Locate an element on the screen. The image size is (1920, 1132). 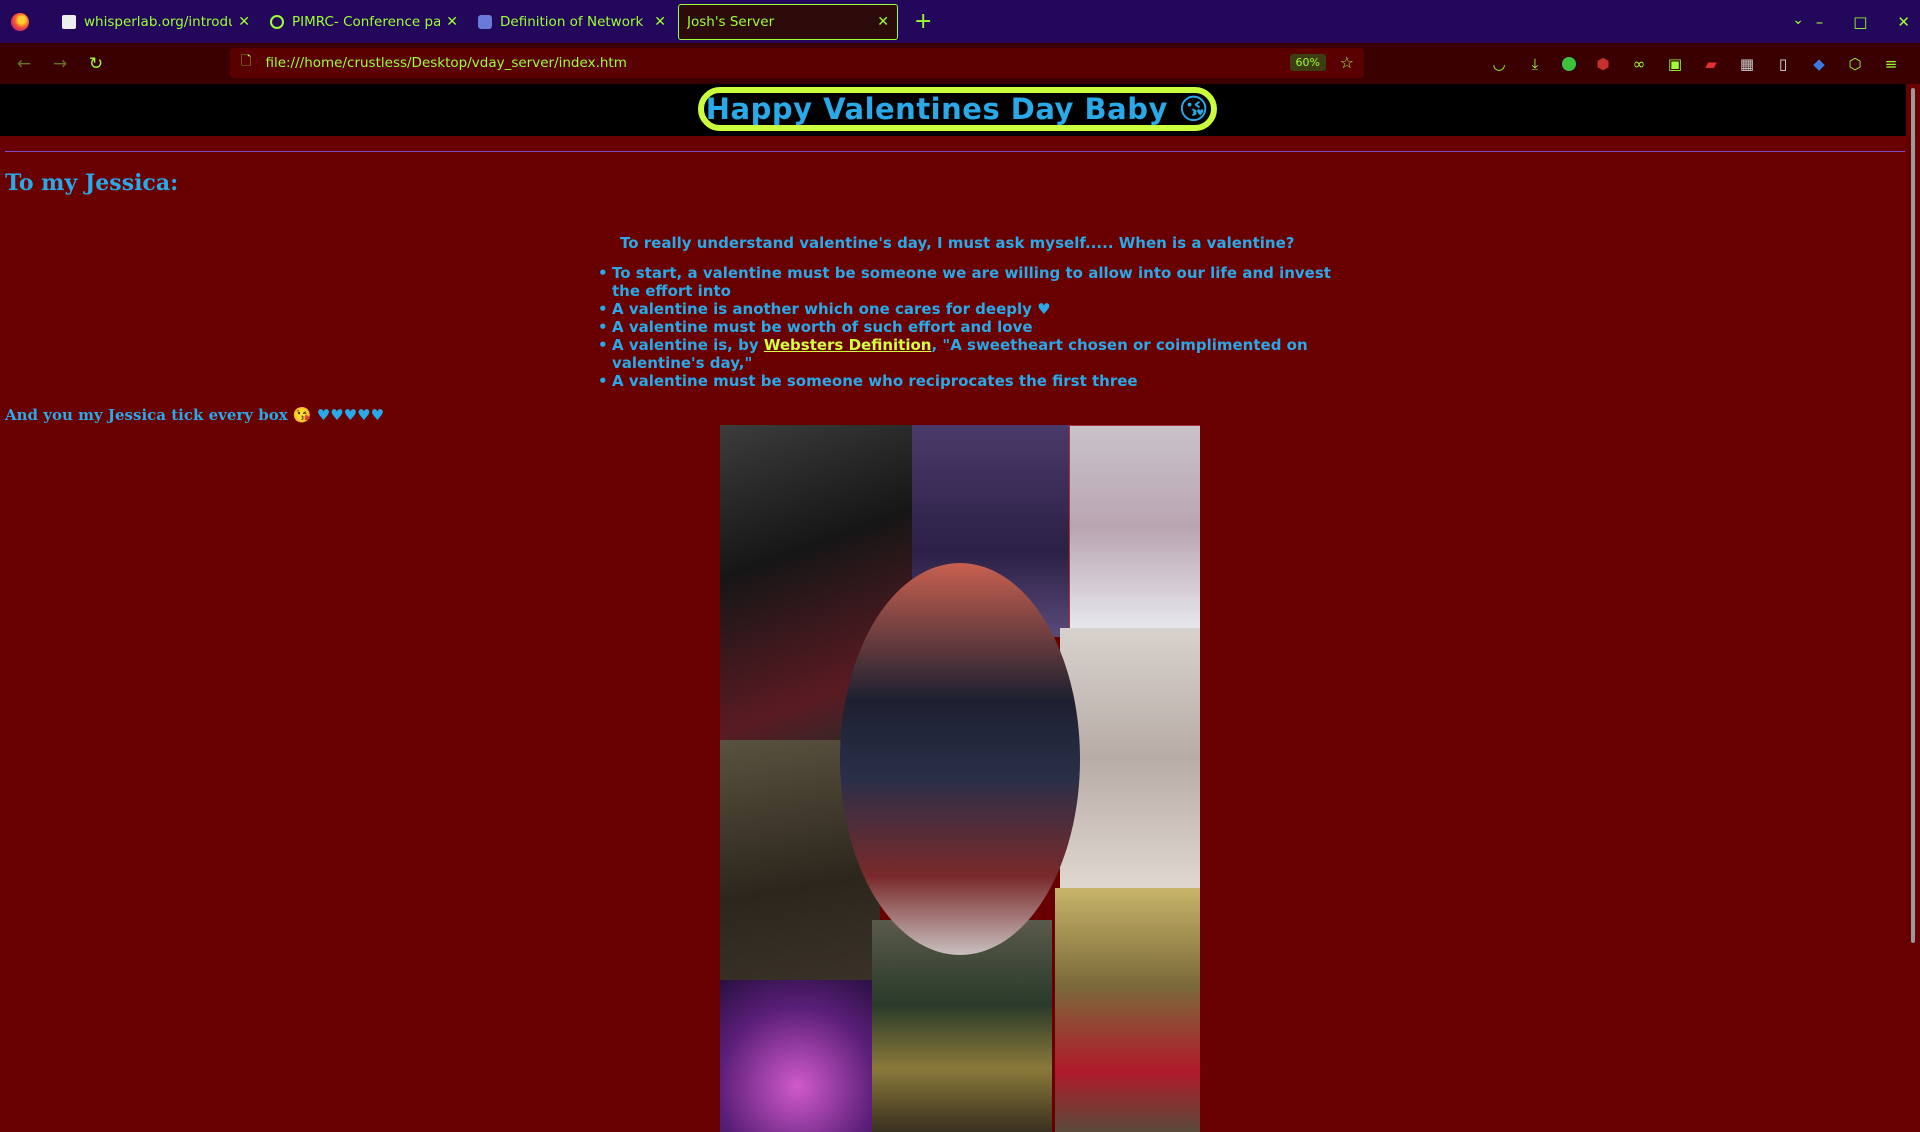
pocket-icon: ◡ is located at coordinates (1499, 64).